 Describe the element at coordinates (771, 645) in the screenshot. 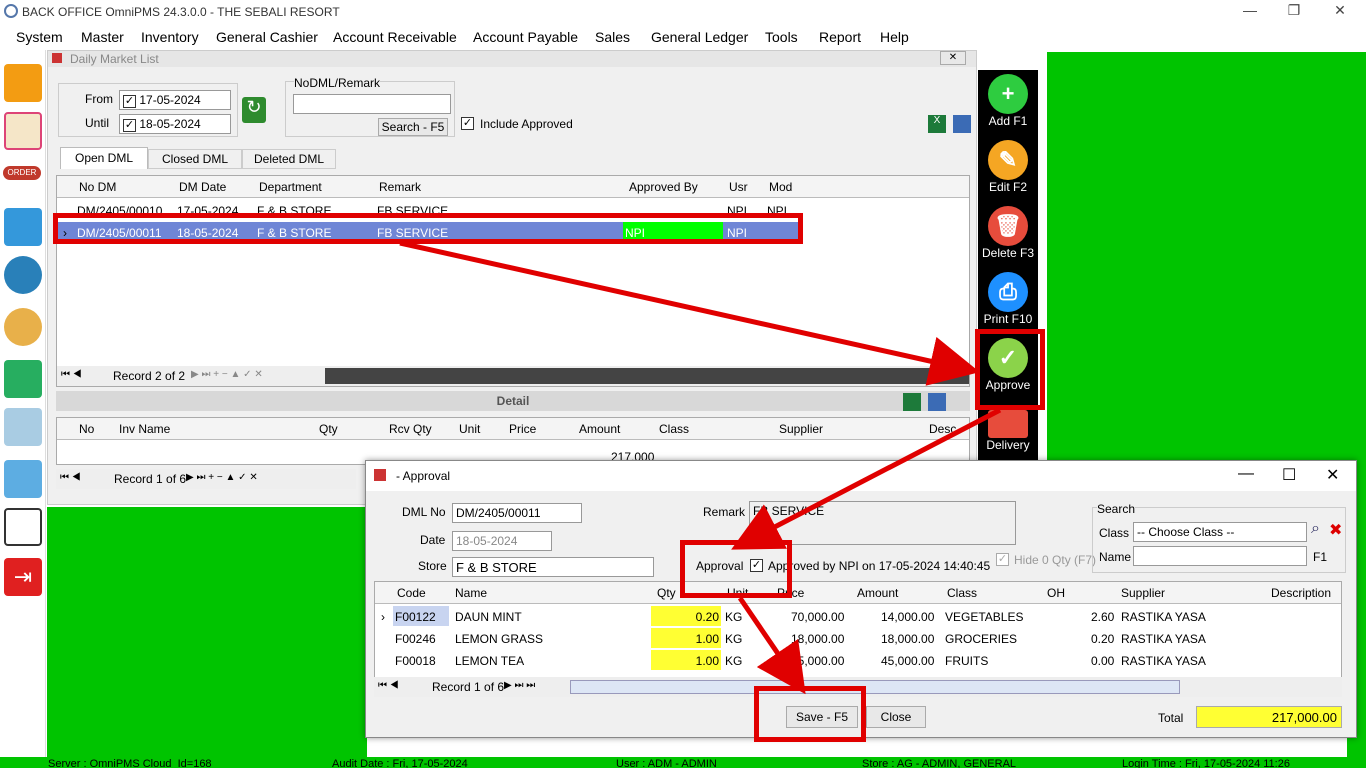

I see `arrow-to-save` at that location.